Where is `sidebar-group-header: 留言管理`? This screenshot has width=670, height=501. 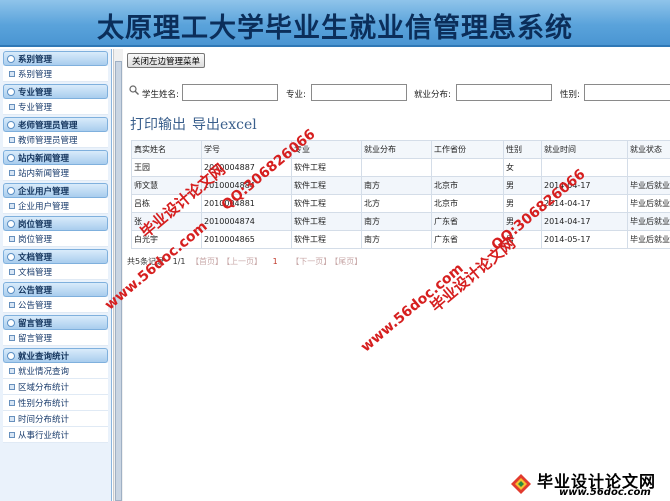 sidebar-group-header: 留言管理 is located at coordinates (55, 322).